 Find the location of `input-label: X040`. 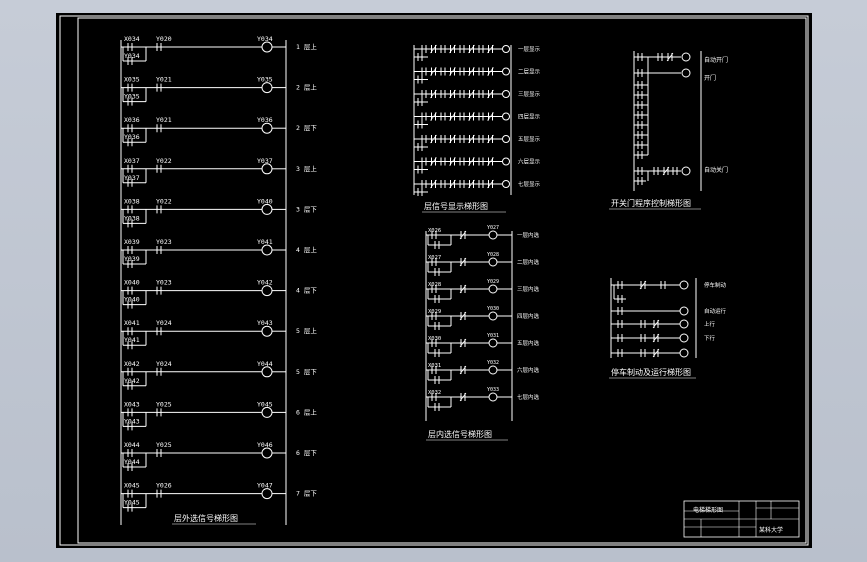

input-label: X040 is located at coordinates (132, 283).